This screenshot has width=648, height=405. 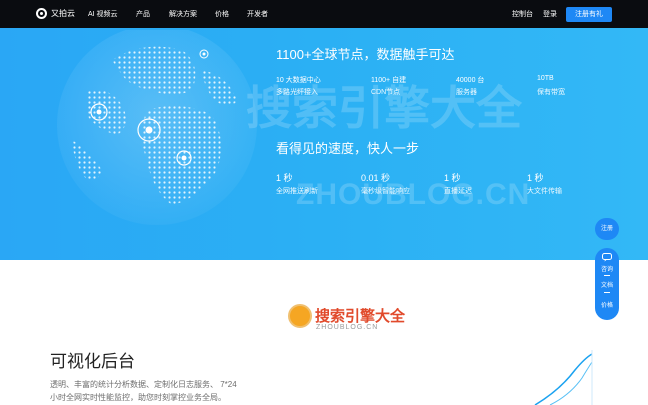 What do you see at coordinates (347, 327) in the screenshot?
I see `brand-watermark-sub: ZHOUBLOG.CN` at bounding box center [347, 327].